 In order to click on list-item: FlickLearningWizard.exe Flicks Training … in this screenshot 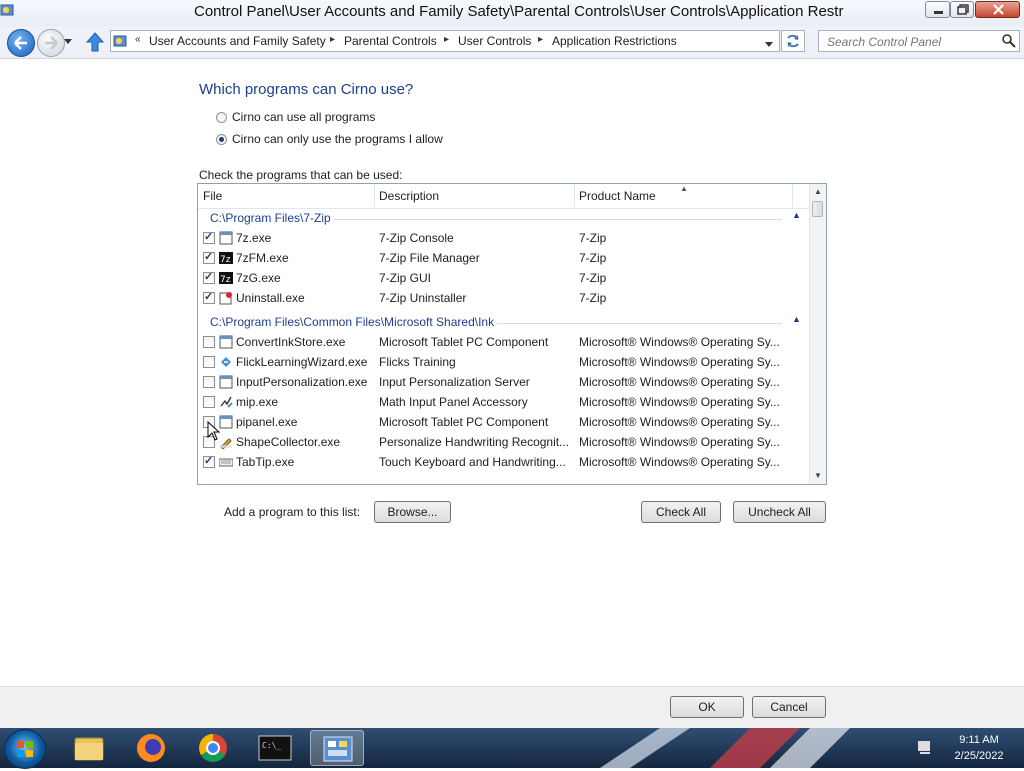, I will do `click(504, 362)`.